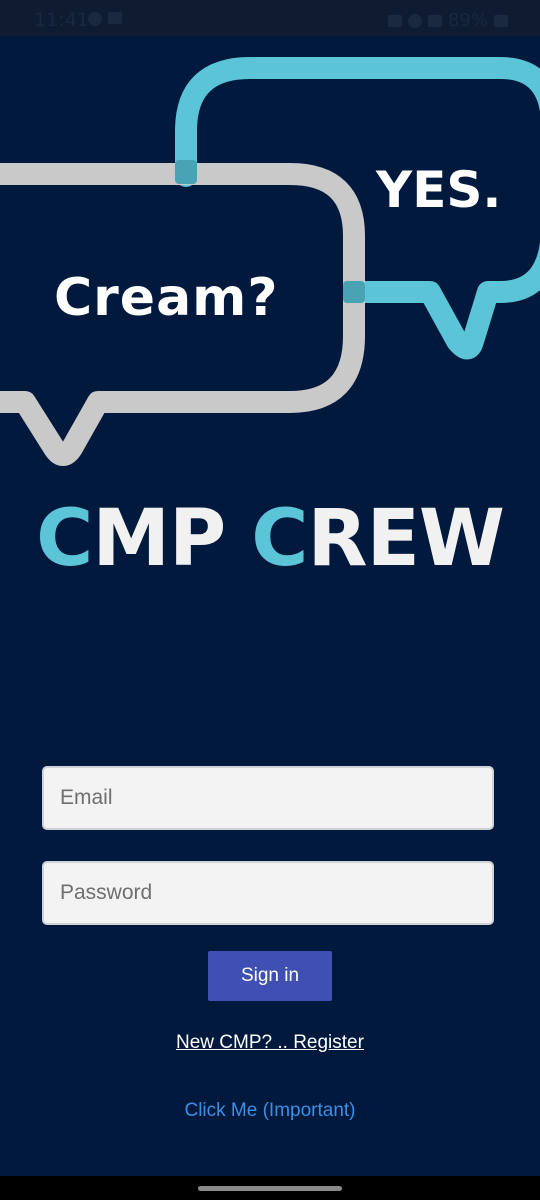 This screenshot has width=540, height=1200. Describe the element at coordinates (467, 20) in the screenshot. I see `battery-level: 89%` at that location.